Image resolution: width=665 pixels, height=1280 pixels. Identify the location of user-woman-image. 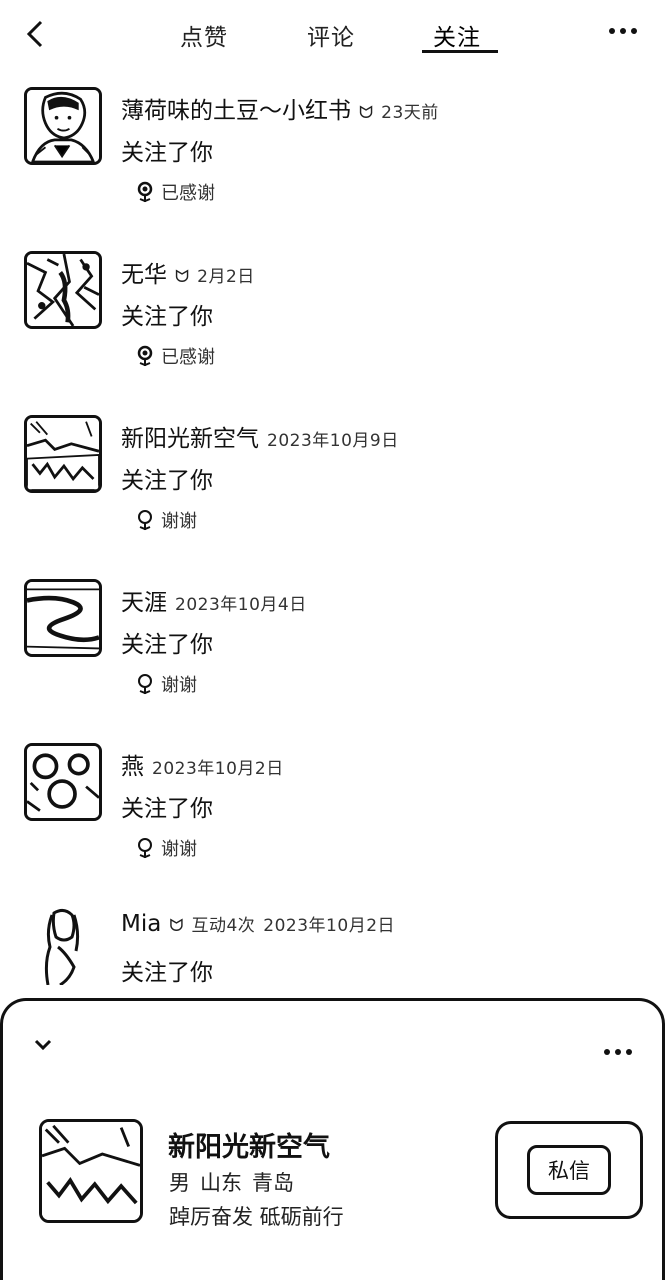
(63, 946).